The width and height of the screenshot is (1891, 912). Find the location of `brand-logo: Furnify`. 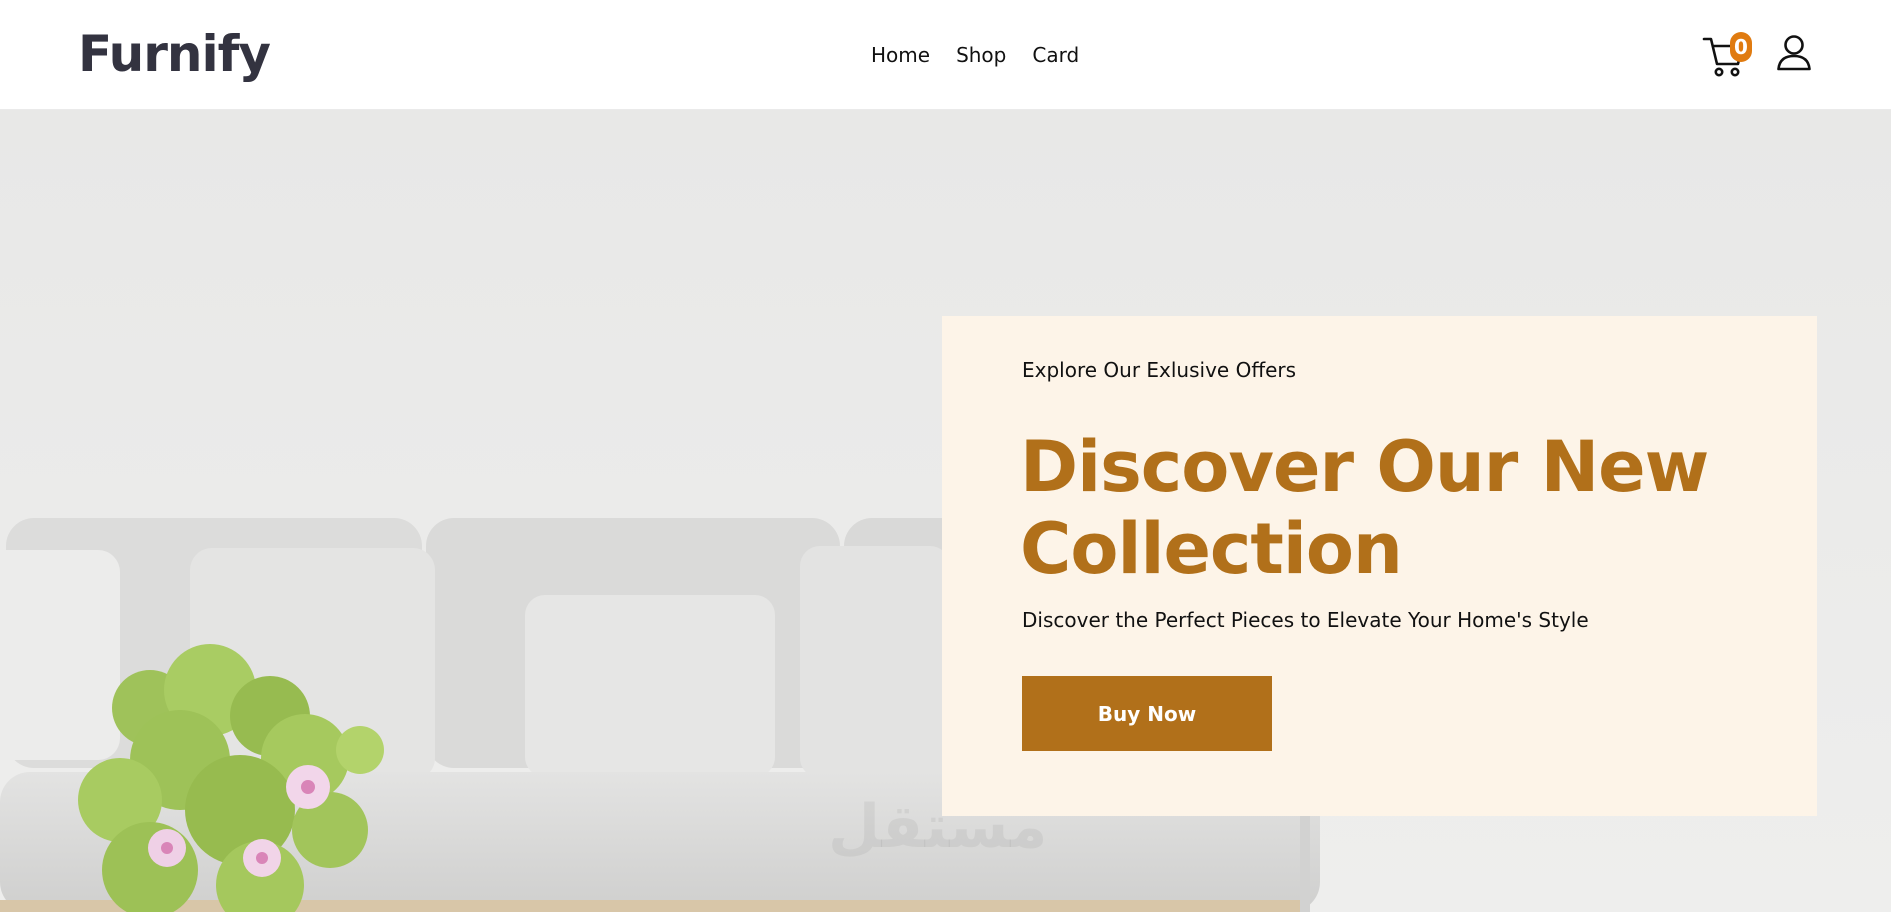

brand-logo: Furnify is located at coordinates (174, 54).